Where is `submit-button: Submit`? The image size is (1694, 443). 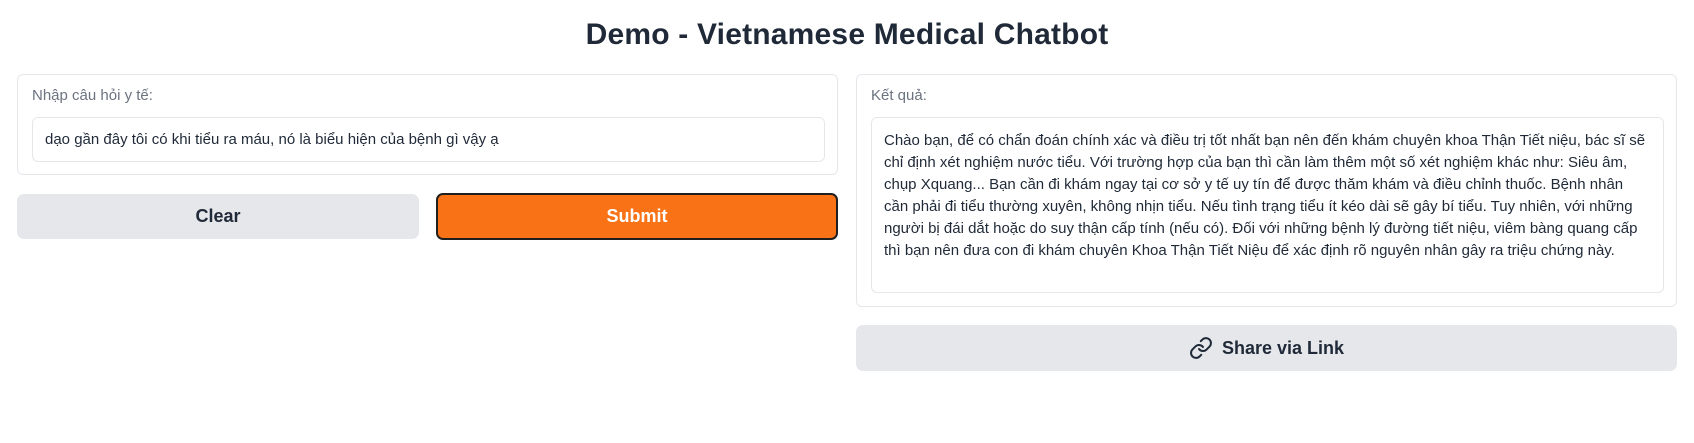
submit-button: Submit is located at coordinates (637, 216).